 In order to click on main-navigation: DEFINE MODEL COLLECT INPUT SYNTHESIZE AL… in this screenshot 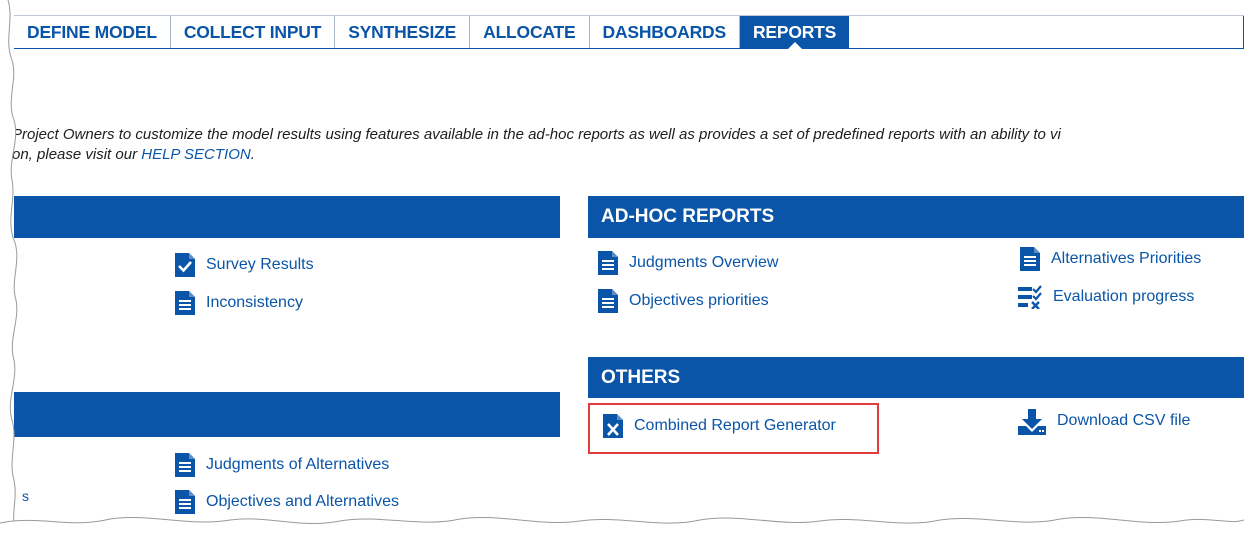, I will do `click(629, 32)`.